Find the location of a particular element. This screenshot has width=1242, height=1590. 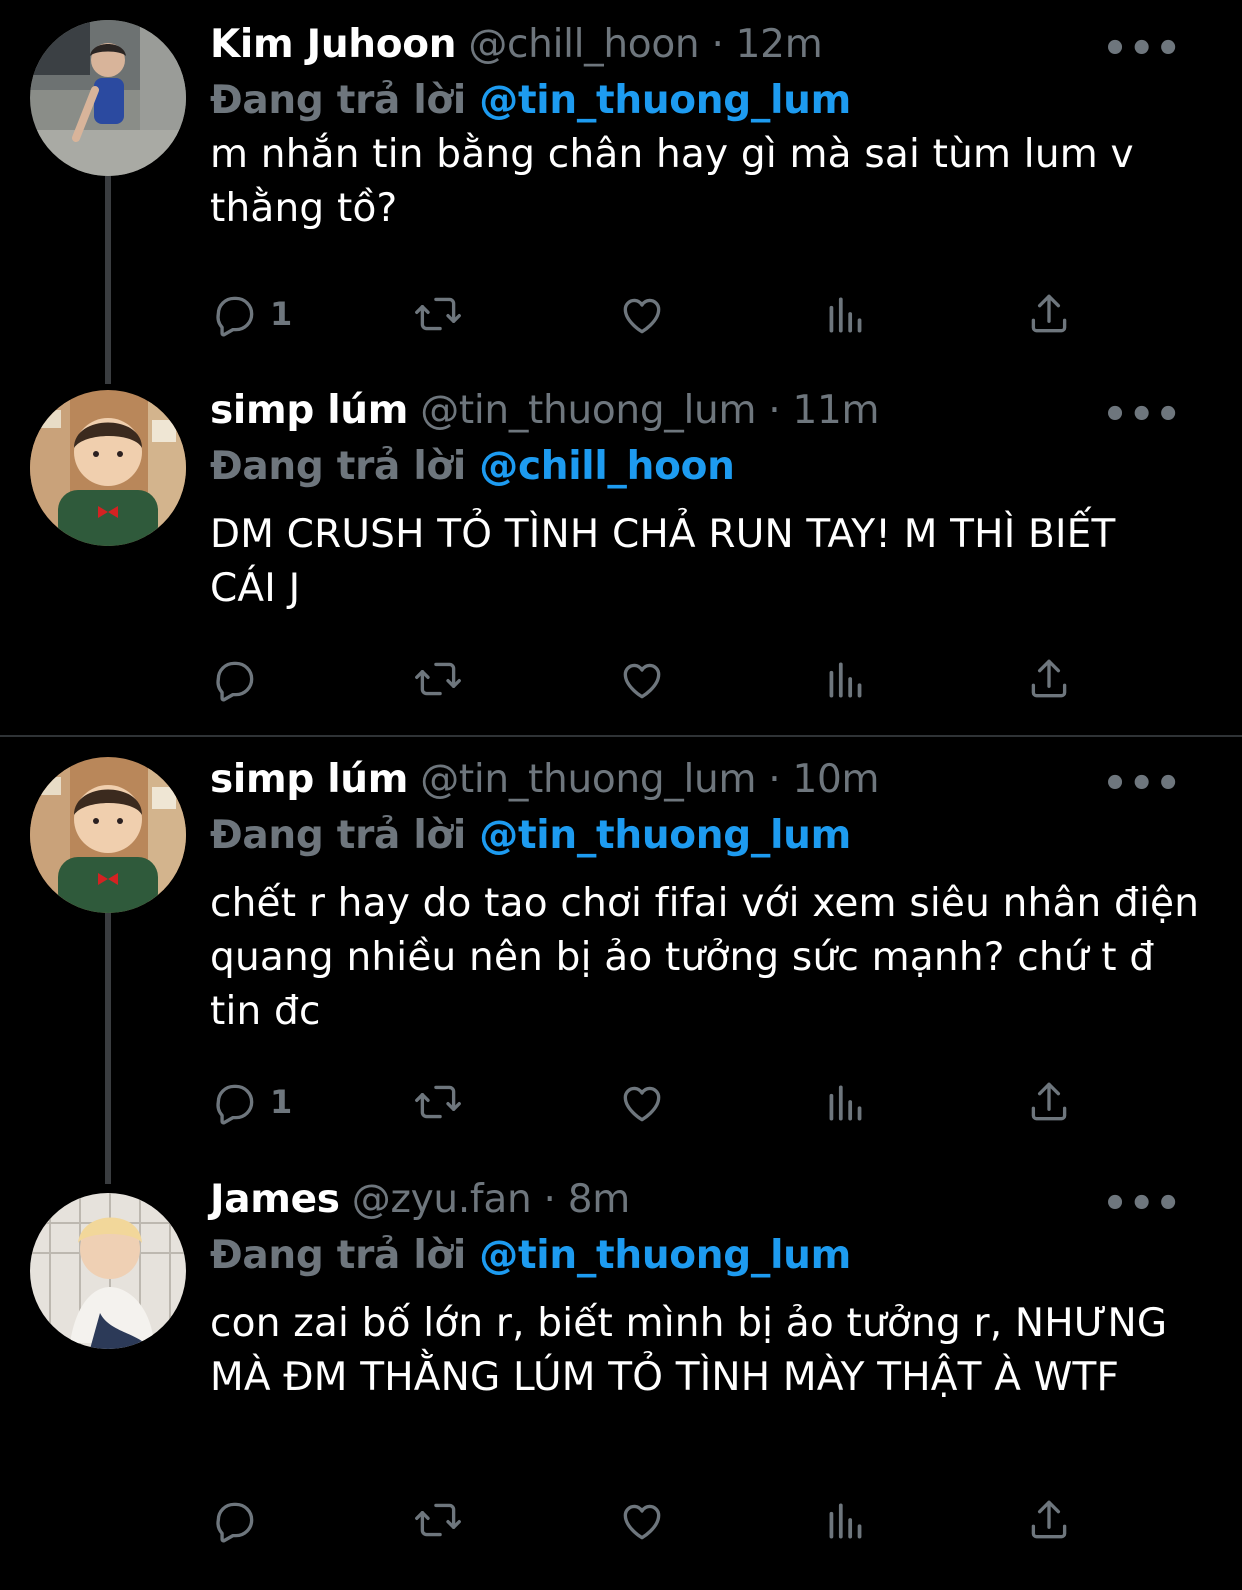

tweet-header: James @zyu.fan · 8m is located at coordinates (420, 1199).